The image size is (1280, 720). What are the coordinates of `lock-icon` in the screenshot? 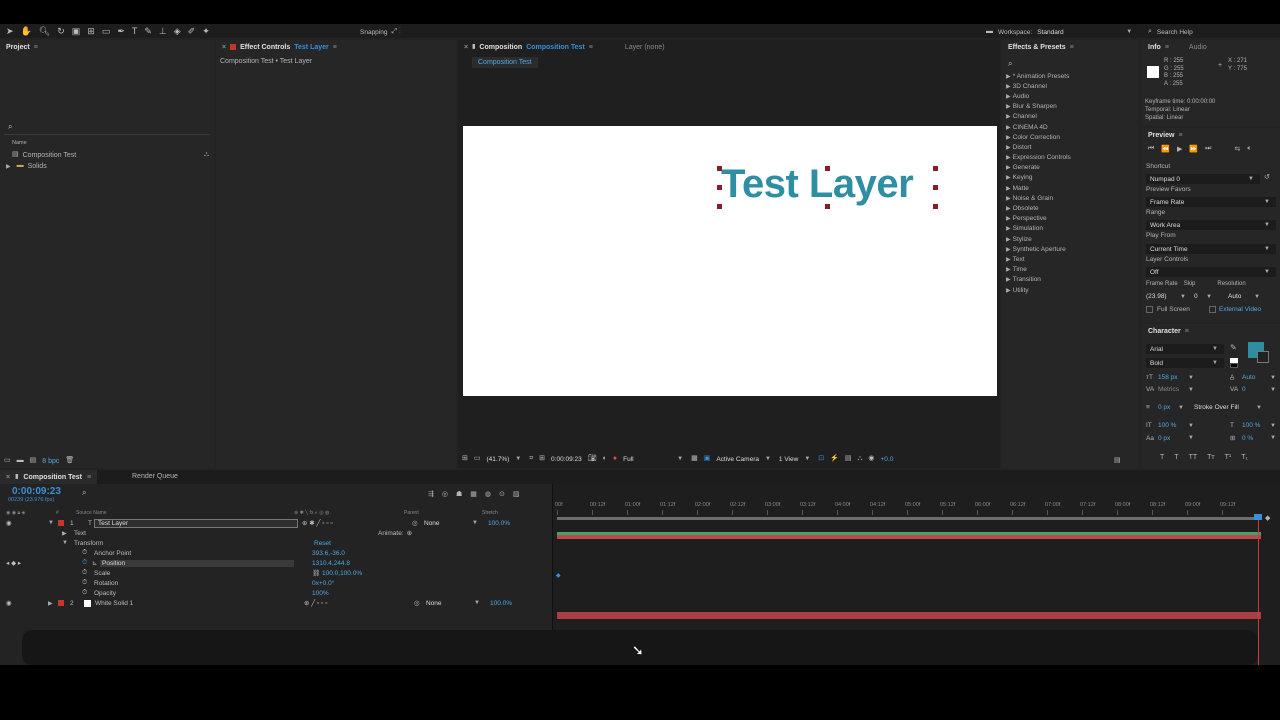 It's located at (233, 47).